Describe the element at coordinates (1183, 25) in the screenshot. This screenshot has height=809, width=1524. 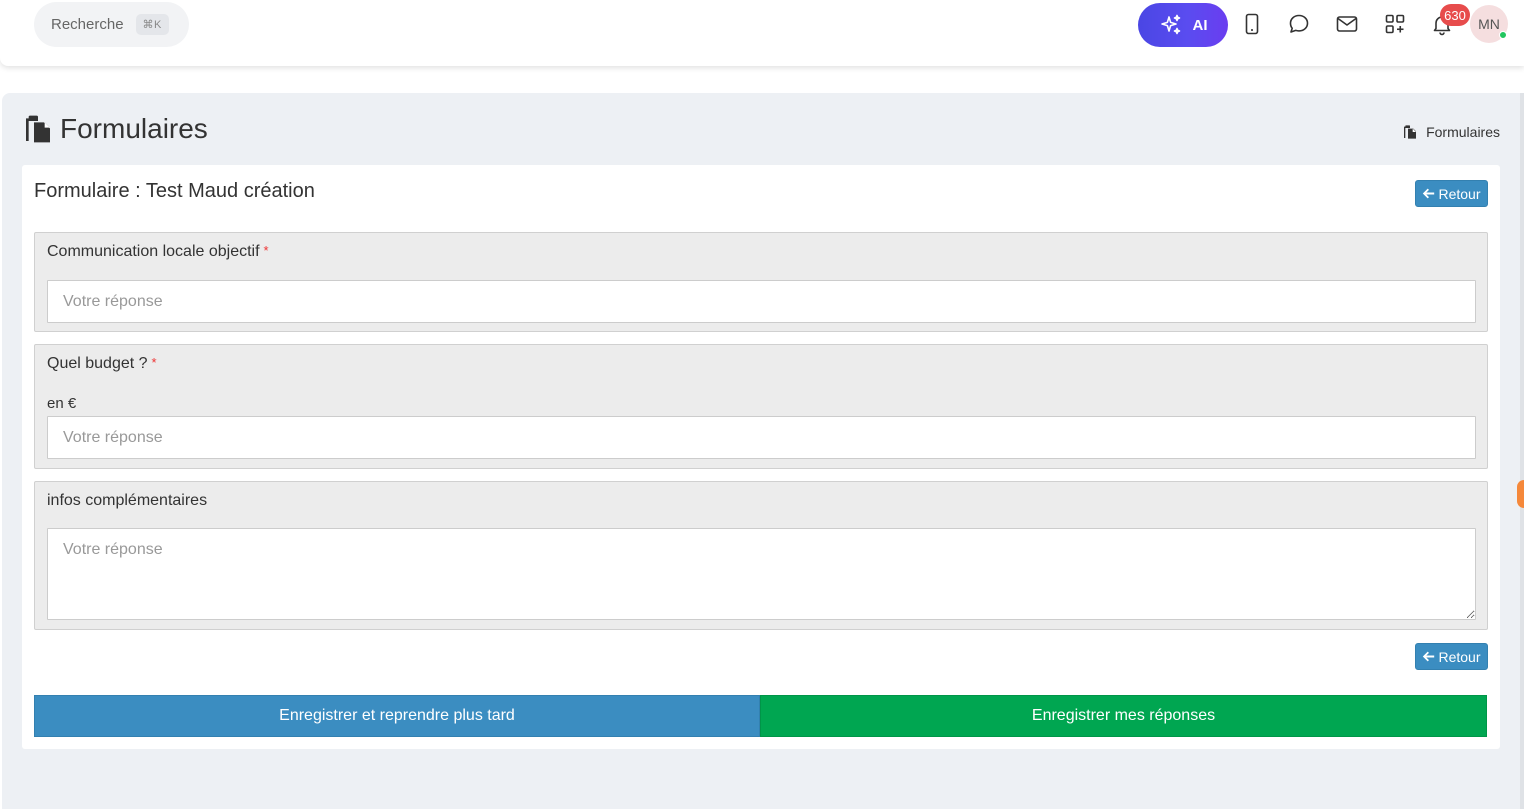
I see `ai-button: AI` at that location.